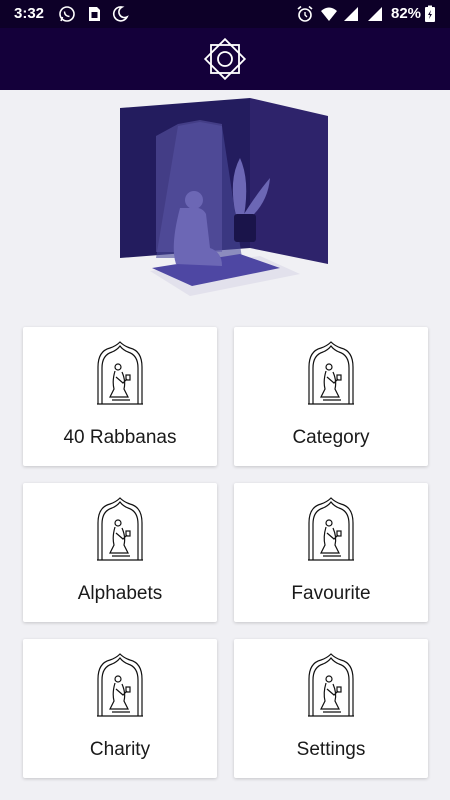 The image size is (450, 800). What do you see at coordinates (29, 13) in the screenshot?
I see `status-time: 3:32` at bounding box center [29, 13].